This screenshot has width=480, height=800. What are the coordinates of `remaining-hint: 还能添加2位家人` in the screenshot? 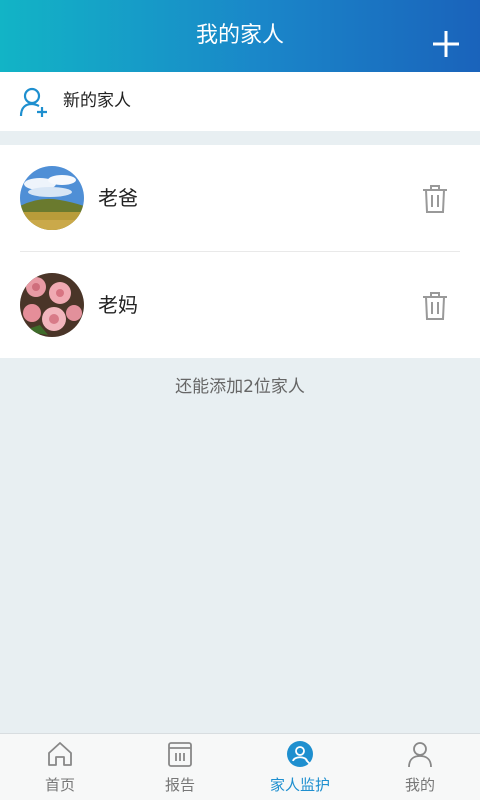 It's located at (240, 387).